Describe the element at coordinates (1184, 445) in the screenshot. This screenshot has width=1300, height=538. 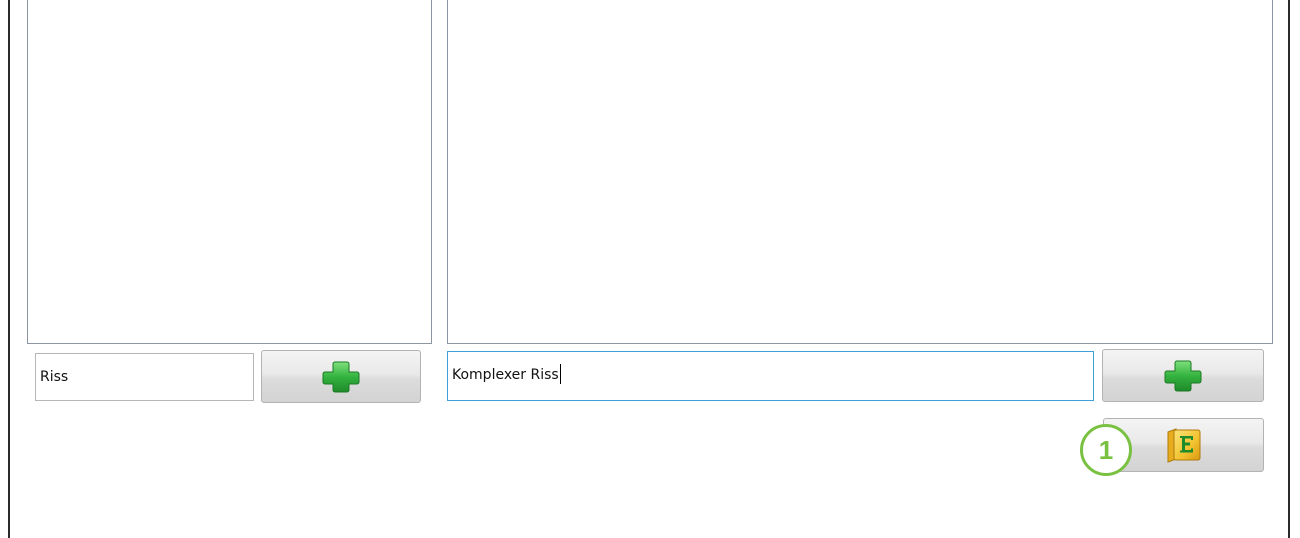
I see `folder-e-icon` at that location.